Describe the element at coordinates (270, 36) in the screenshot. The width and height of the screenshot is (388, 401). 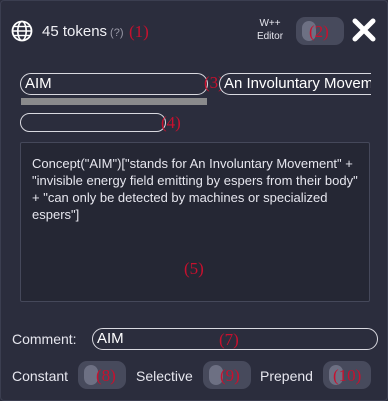
I see `wpp-editor-label-line2: Editor` at that location.